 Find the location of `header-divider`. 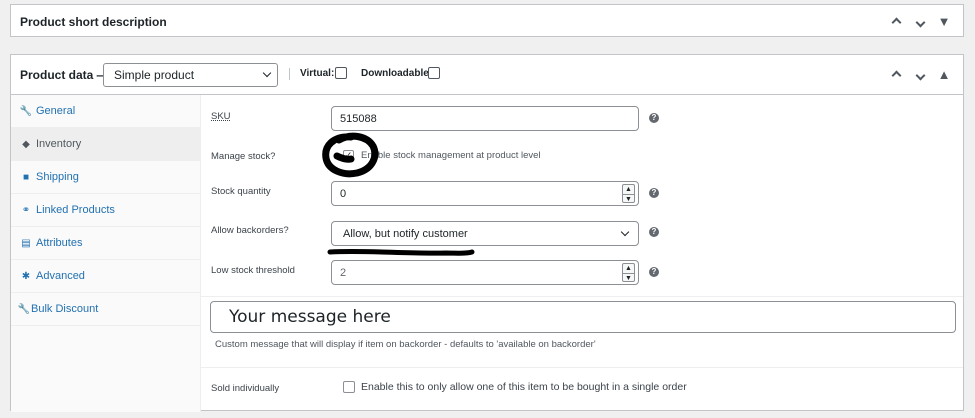

header-divider is located at coordinates (289, 74).